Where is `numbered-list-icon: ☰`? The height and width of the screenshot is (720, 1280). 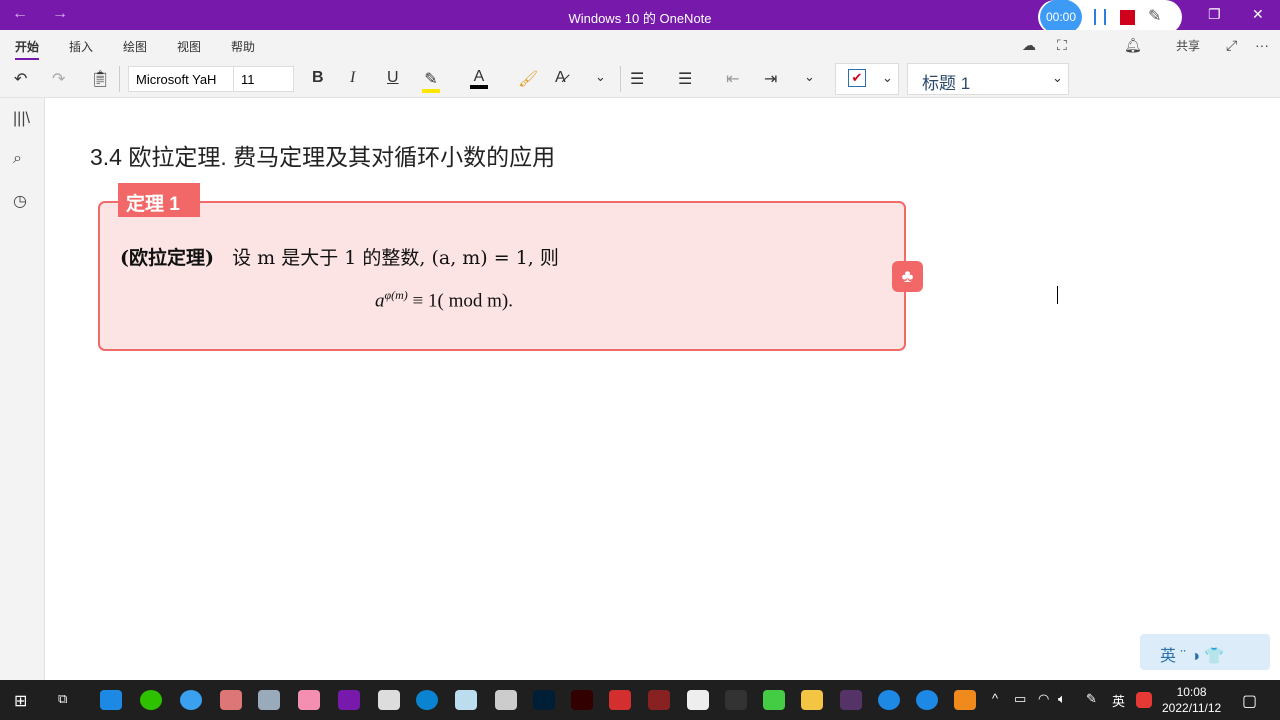 numbered-list-icon: ☰ is located at coordinates (685, 79).